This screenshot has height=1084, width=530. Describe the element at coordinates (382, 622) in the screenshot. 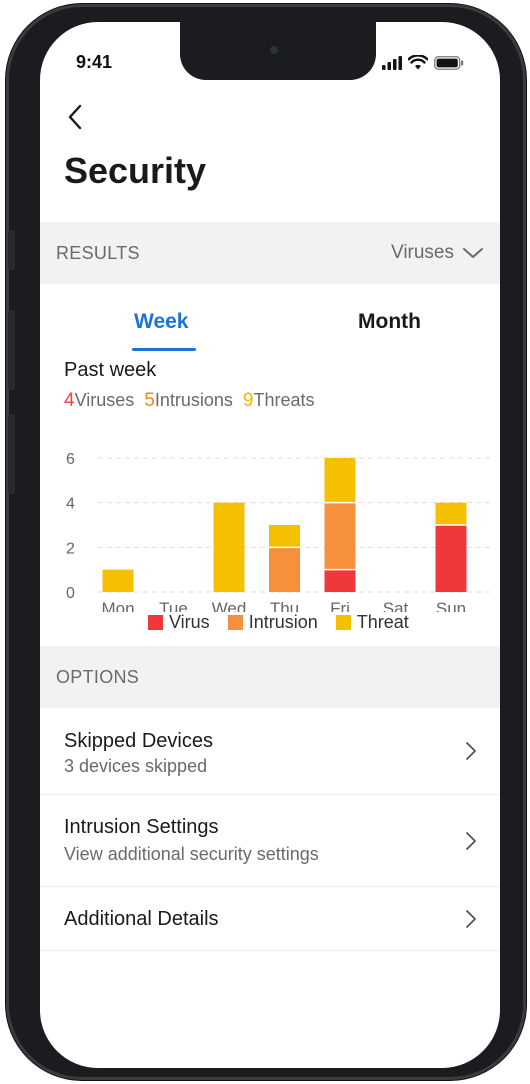

I see `legend-label: Threat` at that location.